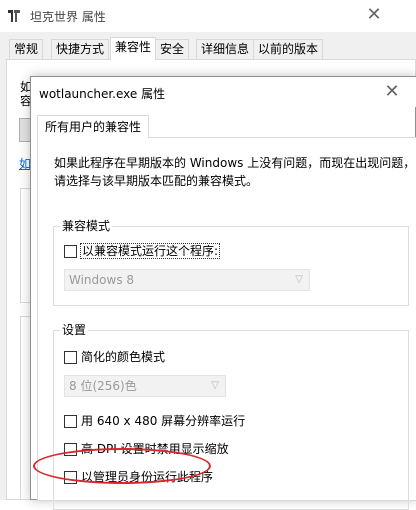  What do you see at coordinates (74, 330) in the screenshot?
I see `settings-group-label: 设置` at bounding box center [74, 330].